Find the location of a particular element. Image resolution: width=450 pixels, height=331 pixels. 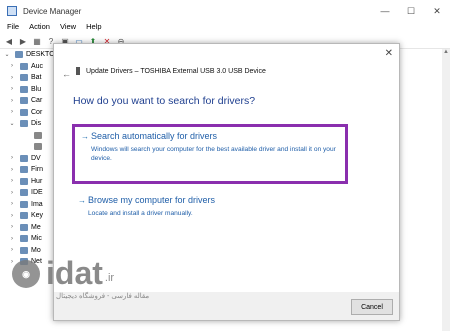

tree-root-label: DESKTO is located at coordinates (40, 55).